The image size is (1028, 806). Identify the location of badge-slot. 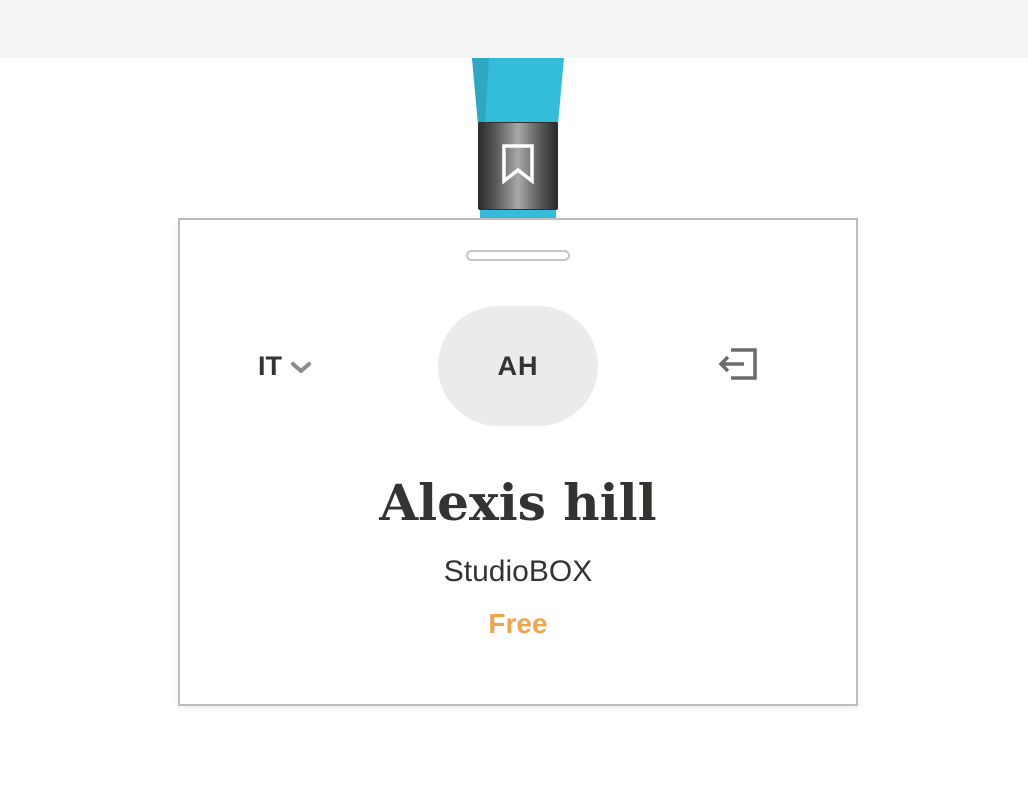
(518, 255).